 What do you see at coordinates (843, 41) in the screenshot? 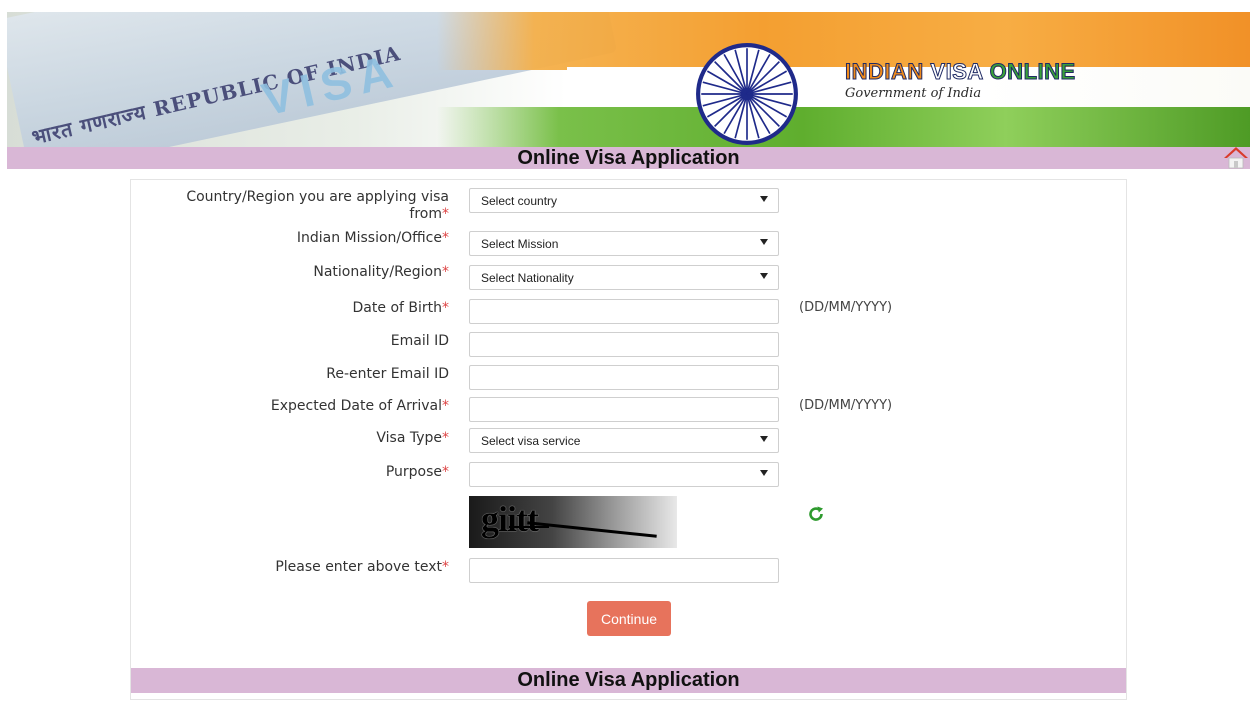
I see `saffron-band` at bounding box center [843, 41].